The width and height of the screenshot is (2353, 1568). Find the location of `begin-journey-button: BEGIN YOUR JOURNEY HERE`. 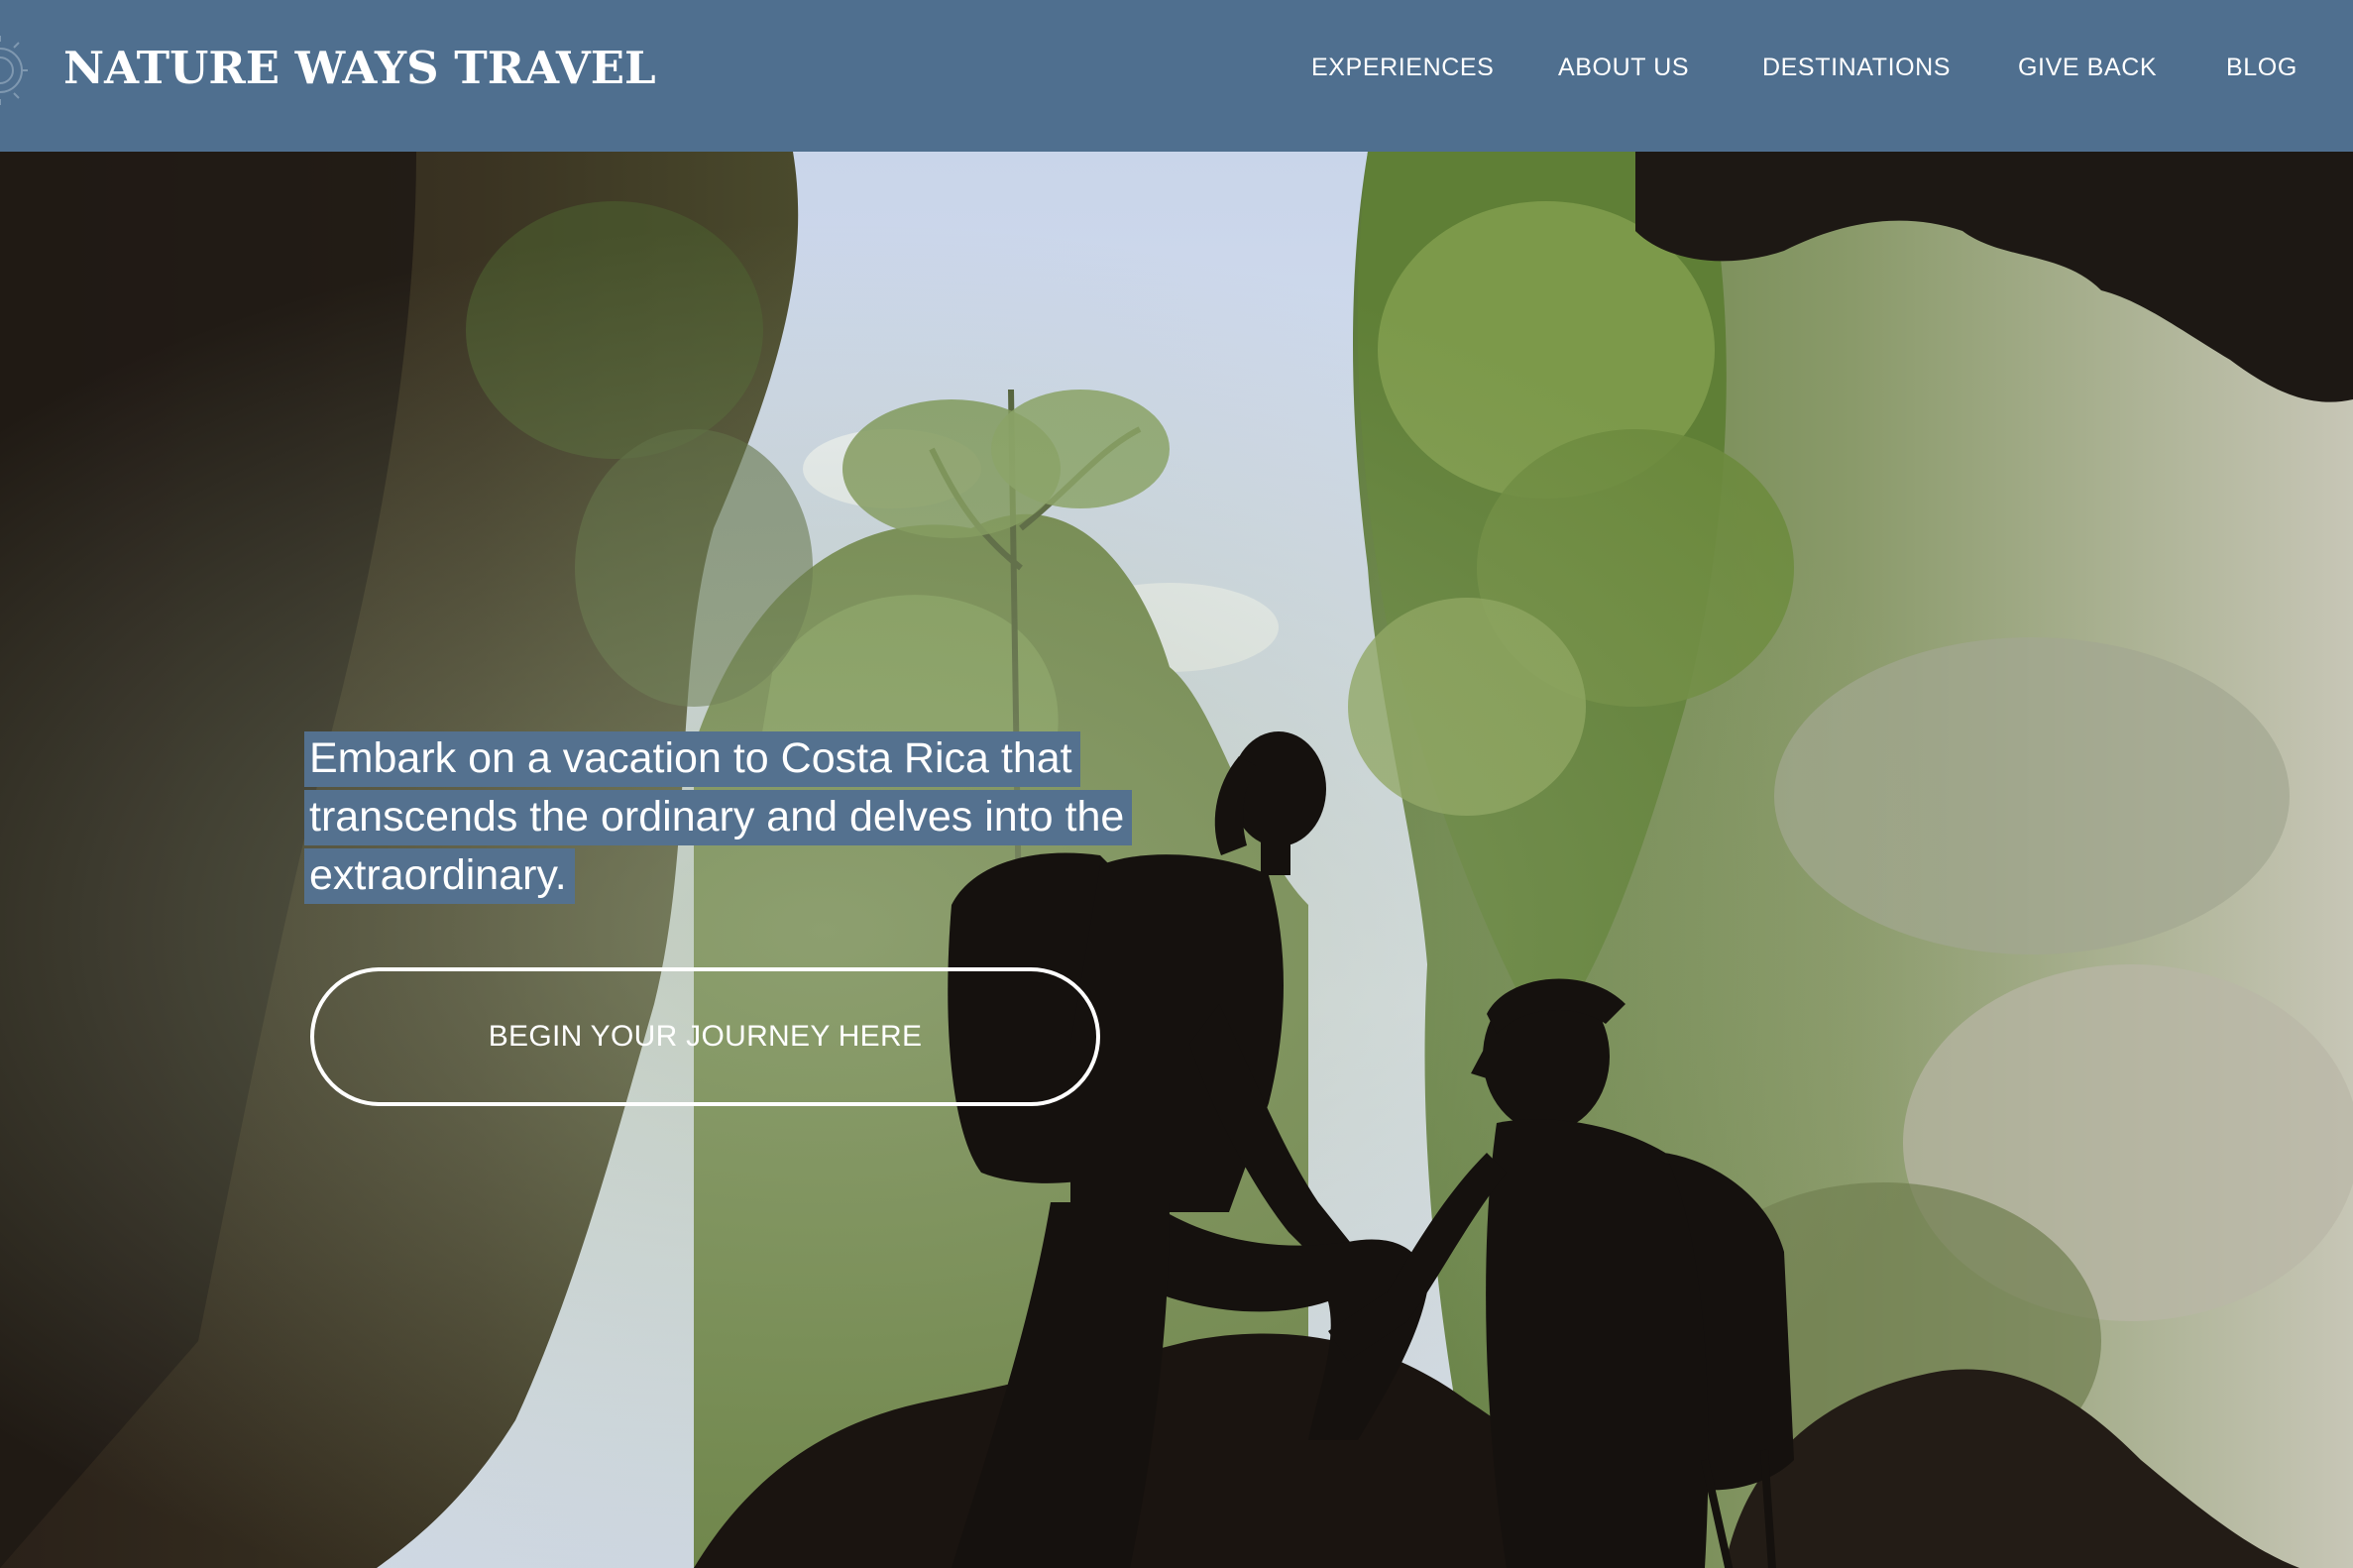

begin-journey-button: BEGIN YOUR JOURNEY HERE is located at coordinates (705, 1036).